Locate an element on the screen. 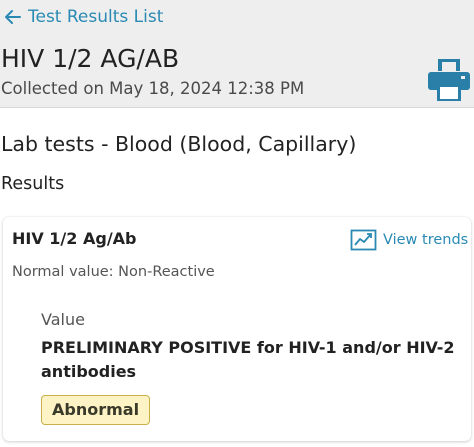 The image size is (474, 447). value-label: Value is located at coordinates (63, 319).